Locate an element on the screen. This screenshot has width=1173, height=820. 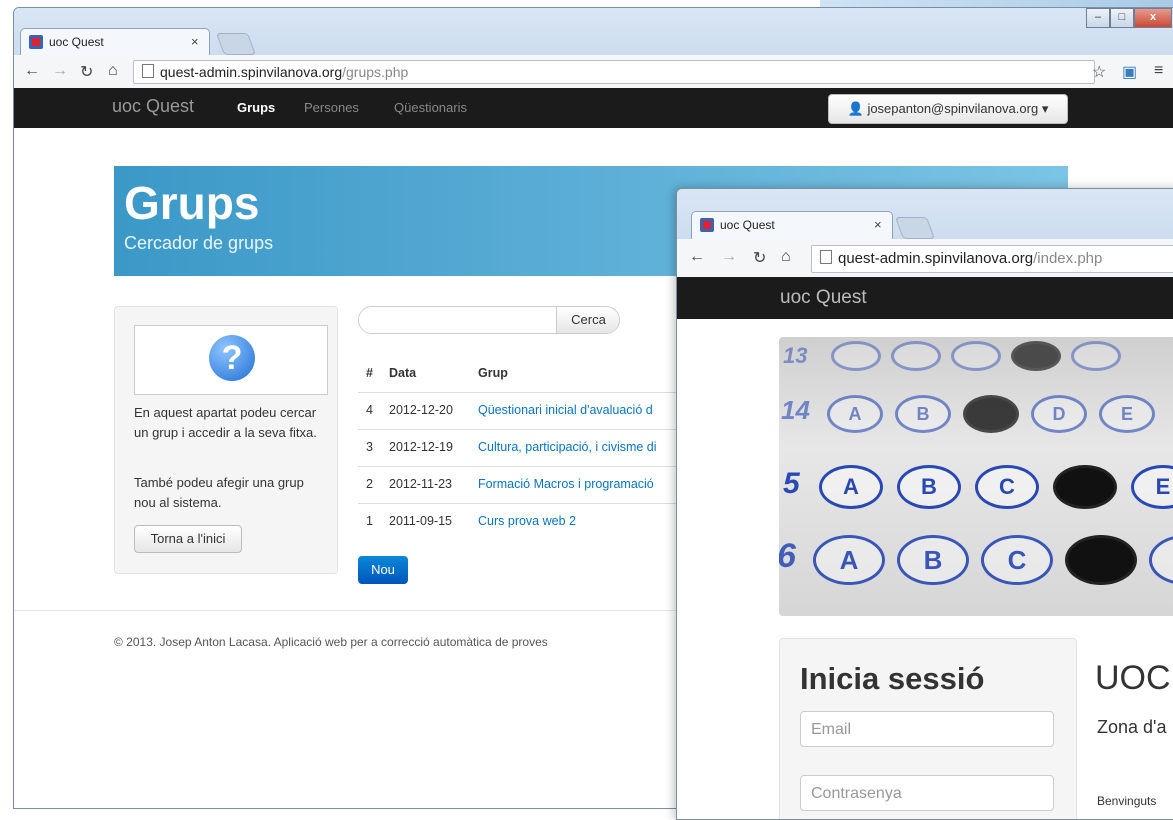
row-number: 14 is located at coordinates (795, 410).